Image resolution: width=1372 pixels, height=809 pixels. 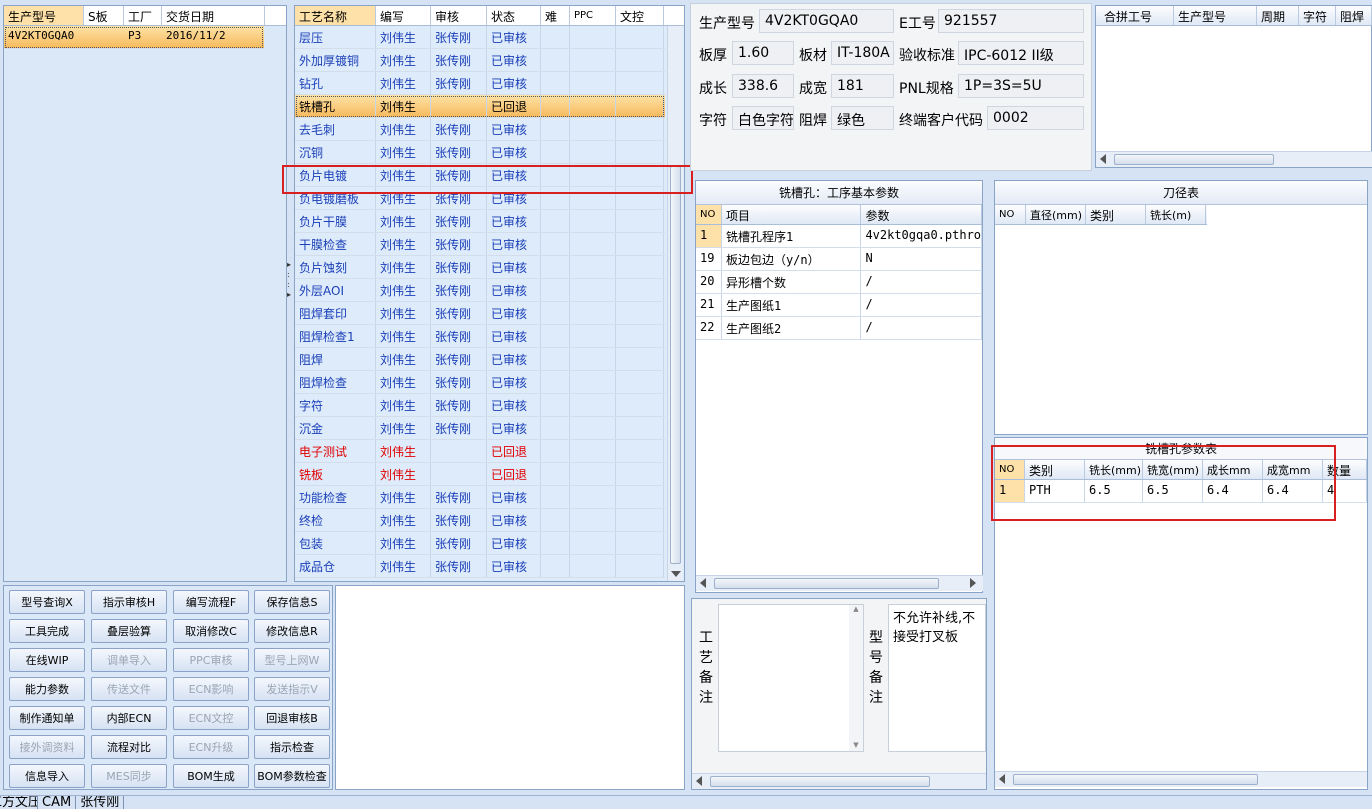 I want to click on process-row: 层压 刘伟生 张传刚 已审核, so click(x=480, y=37).